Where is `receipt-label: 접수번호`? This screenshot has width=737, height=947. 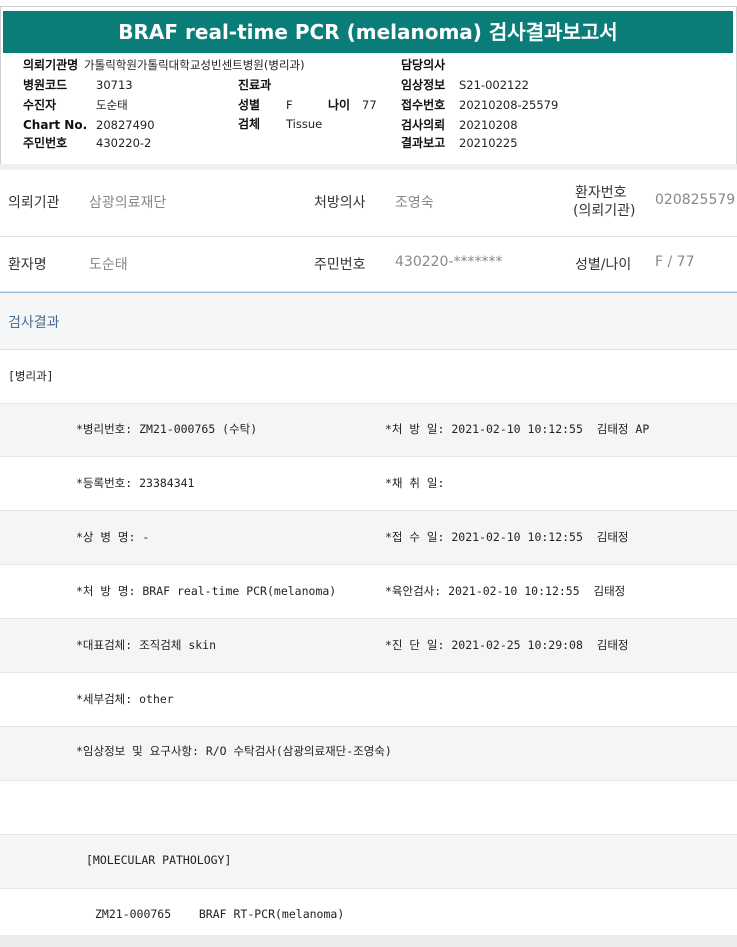 receipt-label: 접수번호 is located at coordinates (423, 105).